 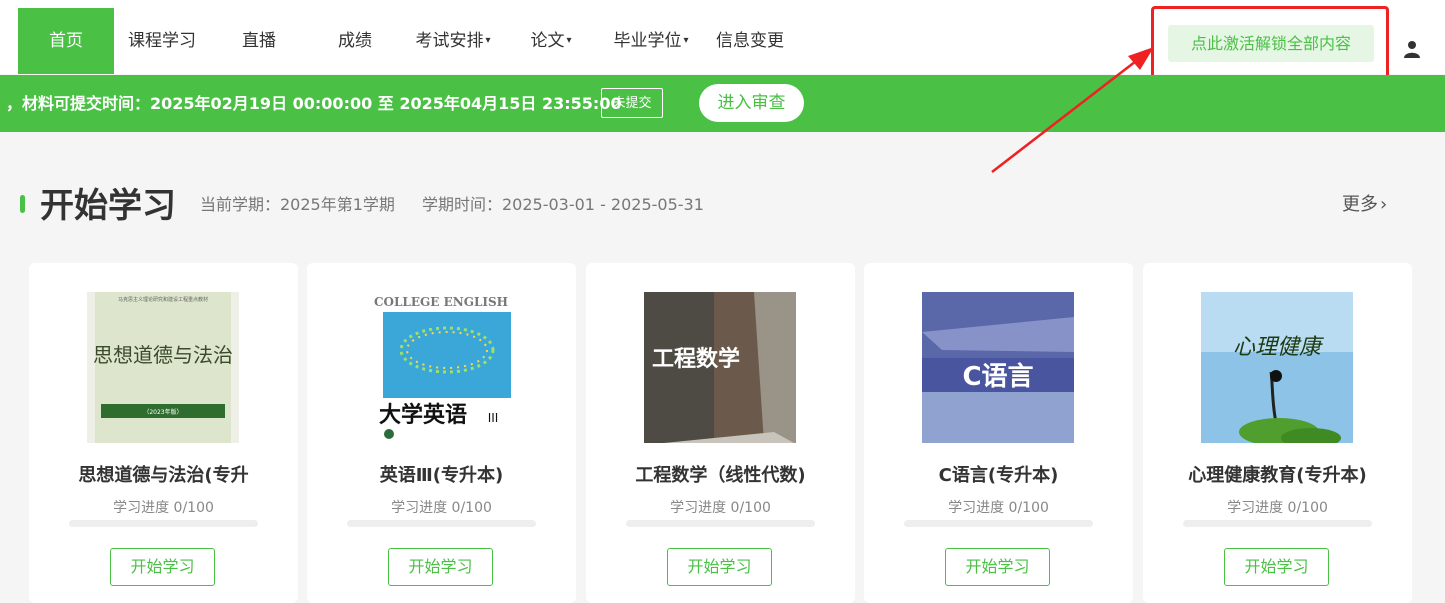 I want to click on course-cover-image: 心理健康, so click(x=1277, y=367).